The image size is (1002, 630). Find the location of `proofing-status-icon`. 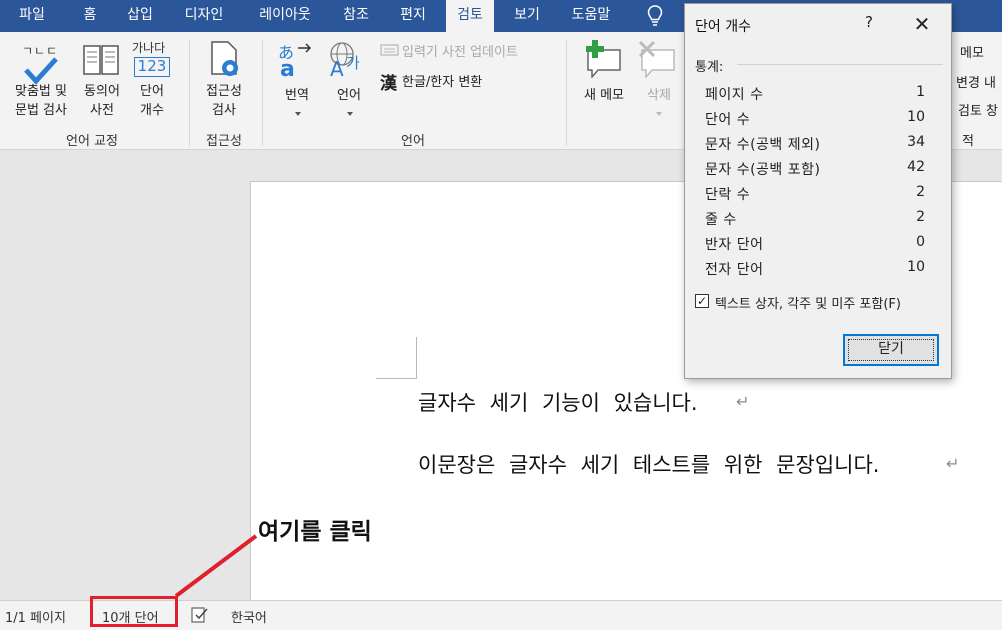

proofing-status-icon is located at coordinates (200, 617).